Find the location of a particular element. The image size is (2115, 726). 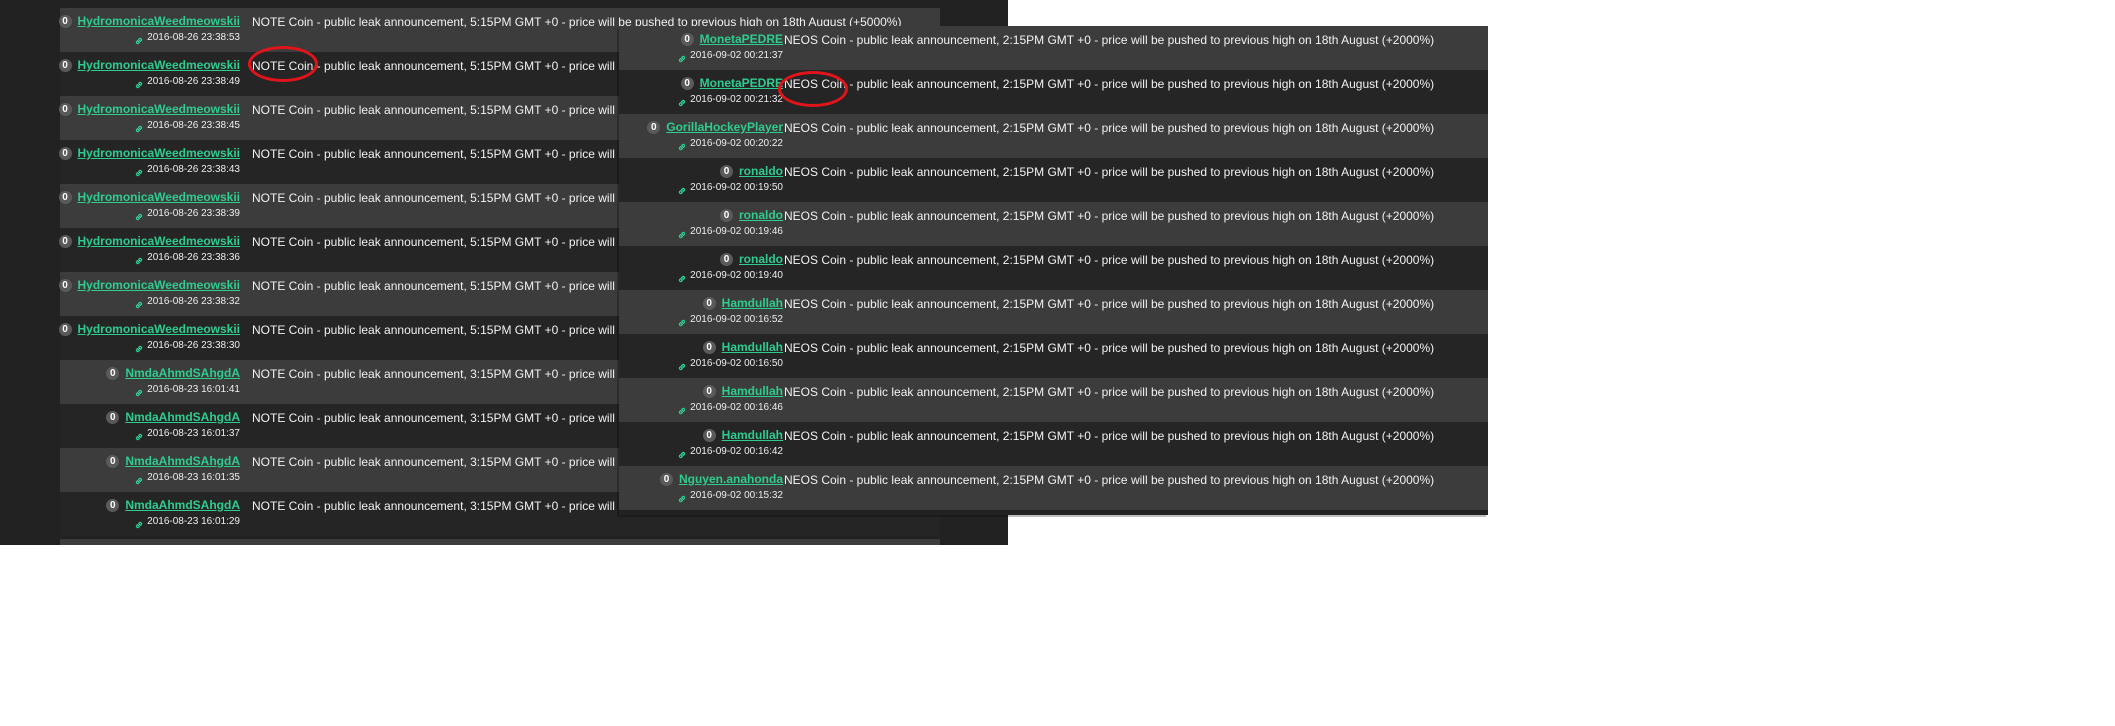

timestamp-line: 2016-09-02 00:16:46 is located at coordinates (730, 408).